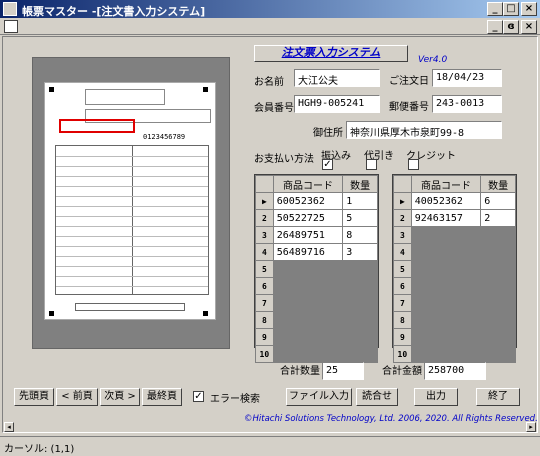  Describe the element at coordinates (11, 26) in the screenshot. I see `document-icon` at that location.